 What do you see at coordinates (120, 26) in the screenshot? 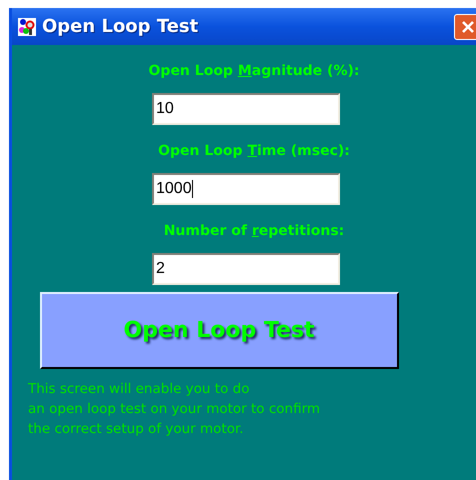
I see `window-title: Open Loop Test` at bounding box center [120, 26].